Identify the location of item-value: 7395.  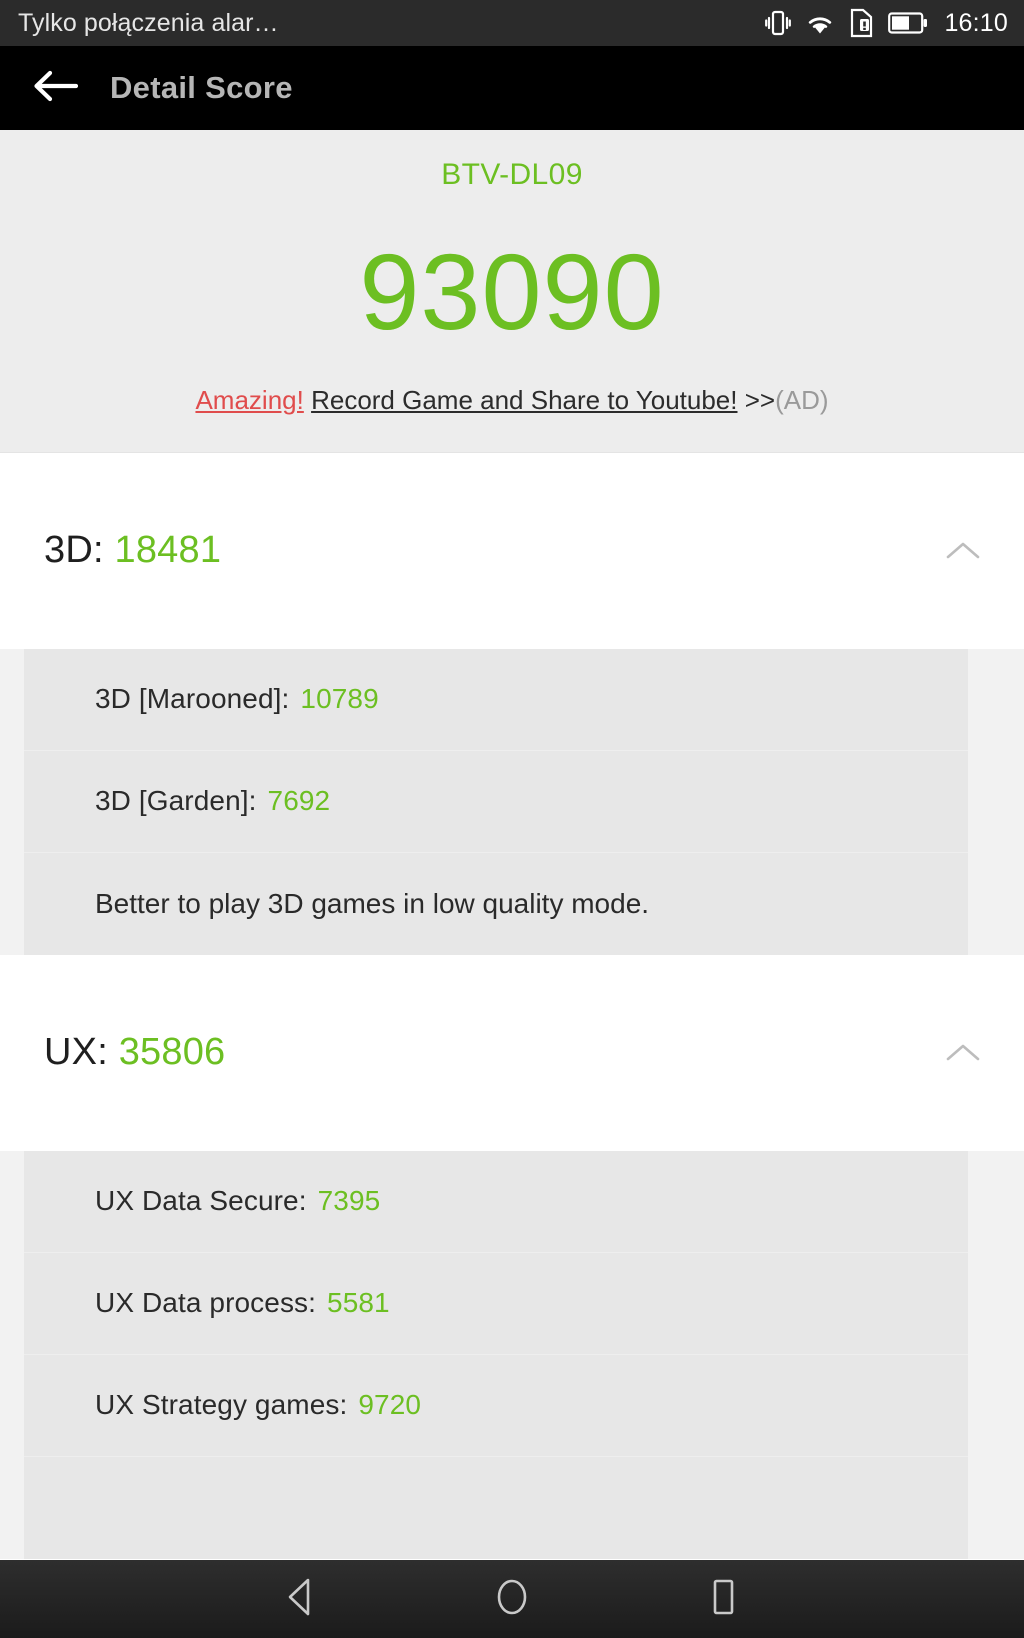
(349, 1201).